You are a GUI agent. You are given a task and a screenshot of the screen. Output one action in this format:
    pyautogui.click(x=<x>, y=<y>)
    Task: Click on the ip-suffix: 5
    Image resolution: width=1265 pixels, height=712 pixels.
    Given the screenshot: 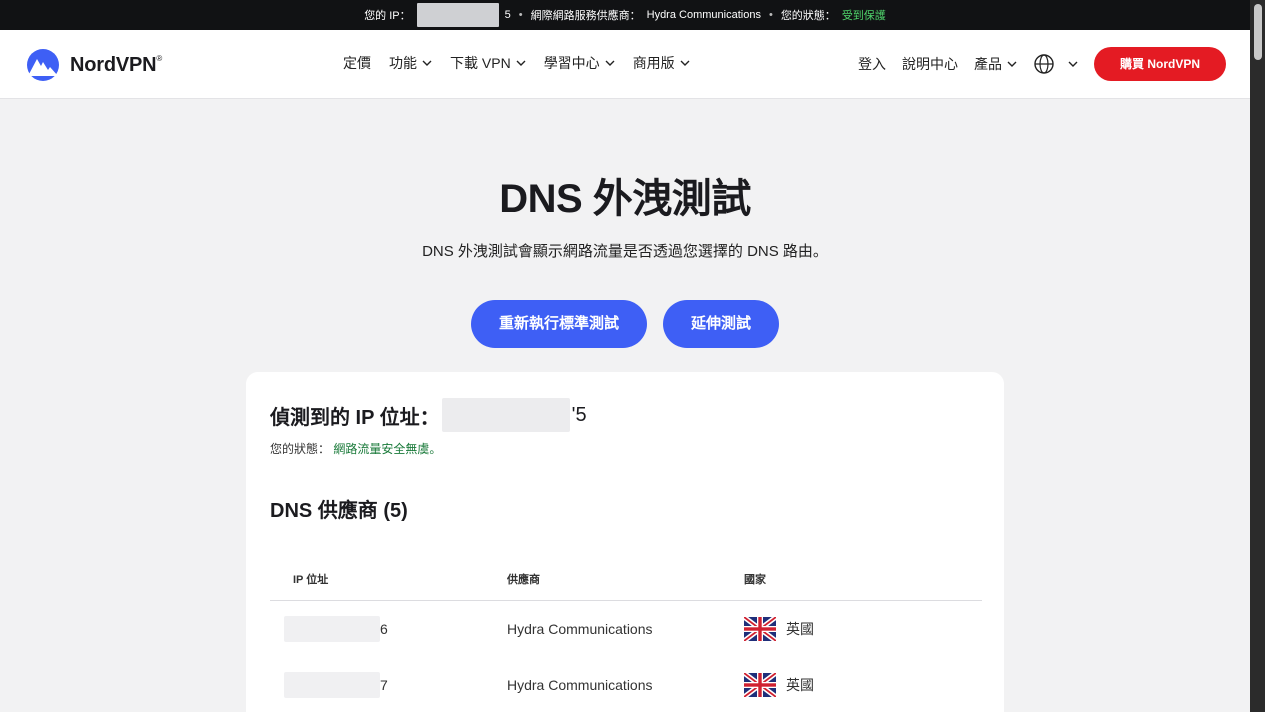 What is the action you would take?
    pyautogui.click(x=507, y=15)
    